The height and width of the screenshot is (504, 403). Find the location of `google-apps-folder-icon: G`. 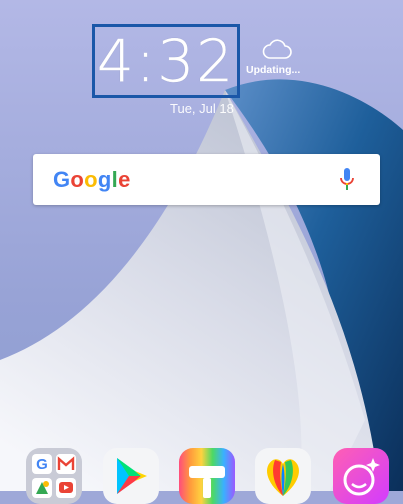

google-apps-folder-icon: G is located at coordinates (54, 476).